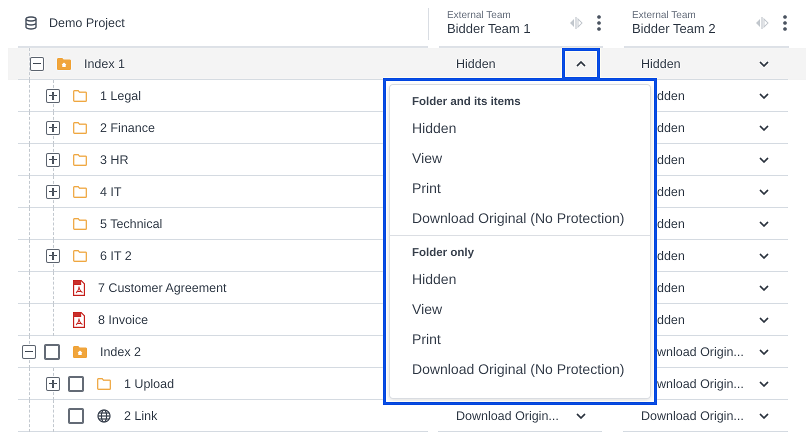 This screenshot has height=435, width=806. I want to click on tree-item-label: 6 IT 2, so click(116, 255).